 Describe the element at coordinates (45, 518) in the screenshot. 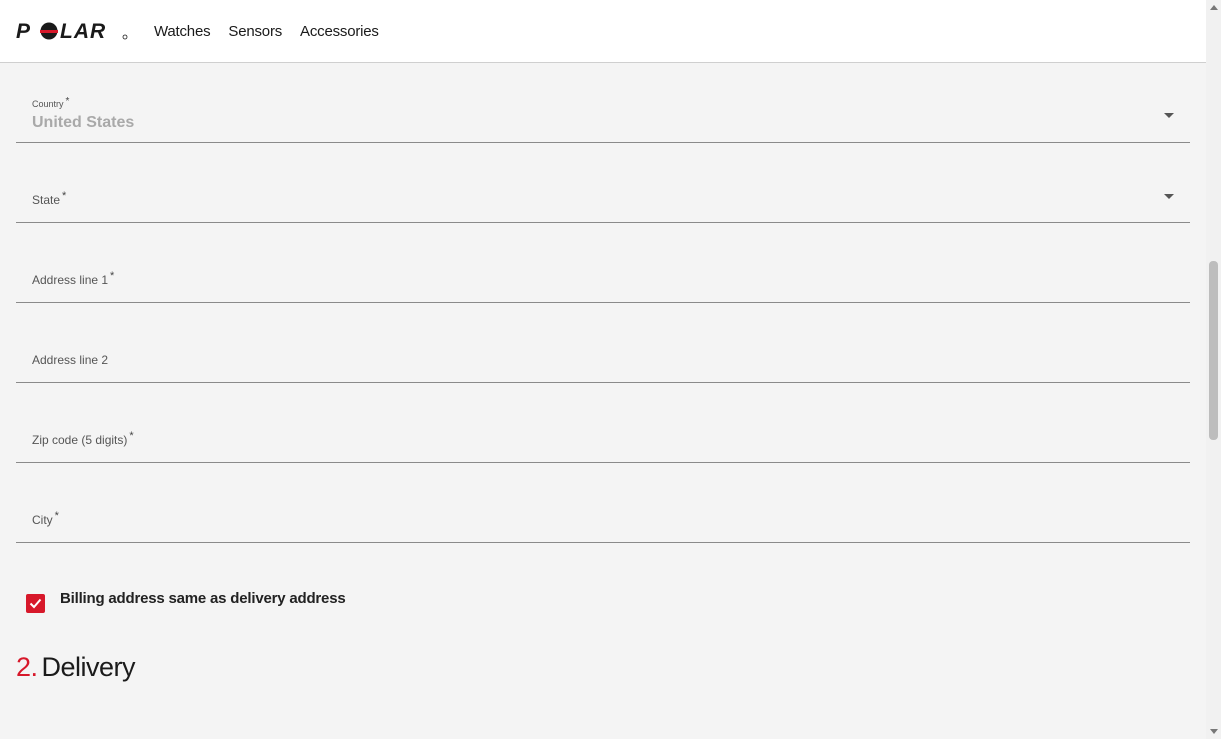

I see `city-label: City *` at that location.